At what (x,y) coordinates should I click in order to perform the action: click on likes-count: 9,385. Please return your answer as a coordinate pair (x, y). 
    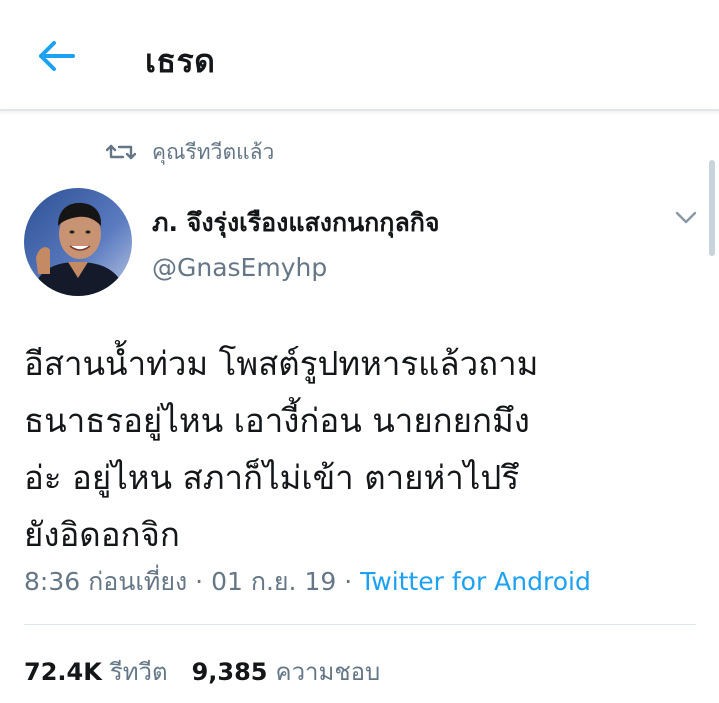
    Looking at the image, I should click on (229, 672).